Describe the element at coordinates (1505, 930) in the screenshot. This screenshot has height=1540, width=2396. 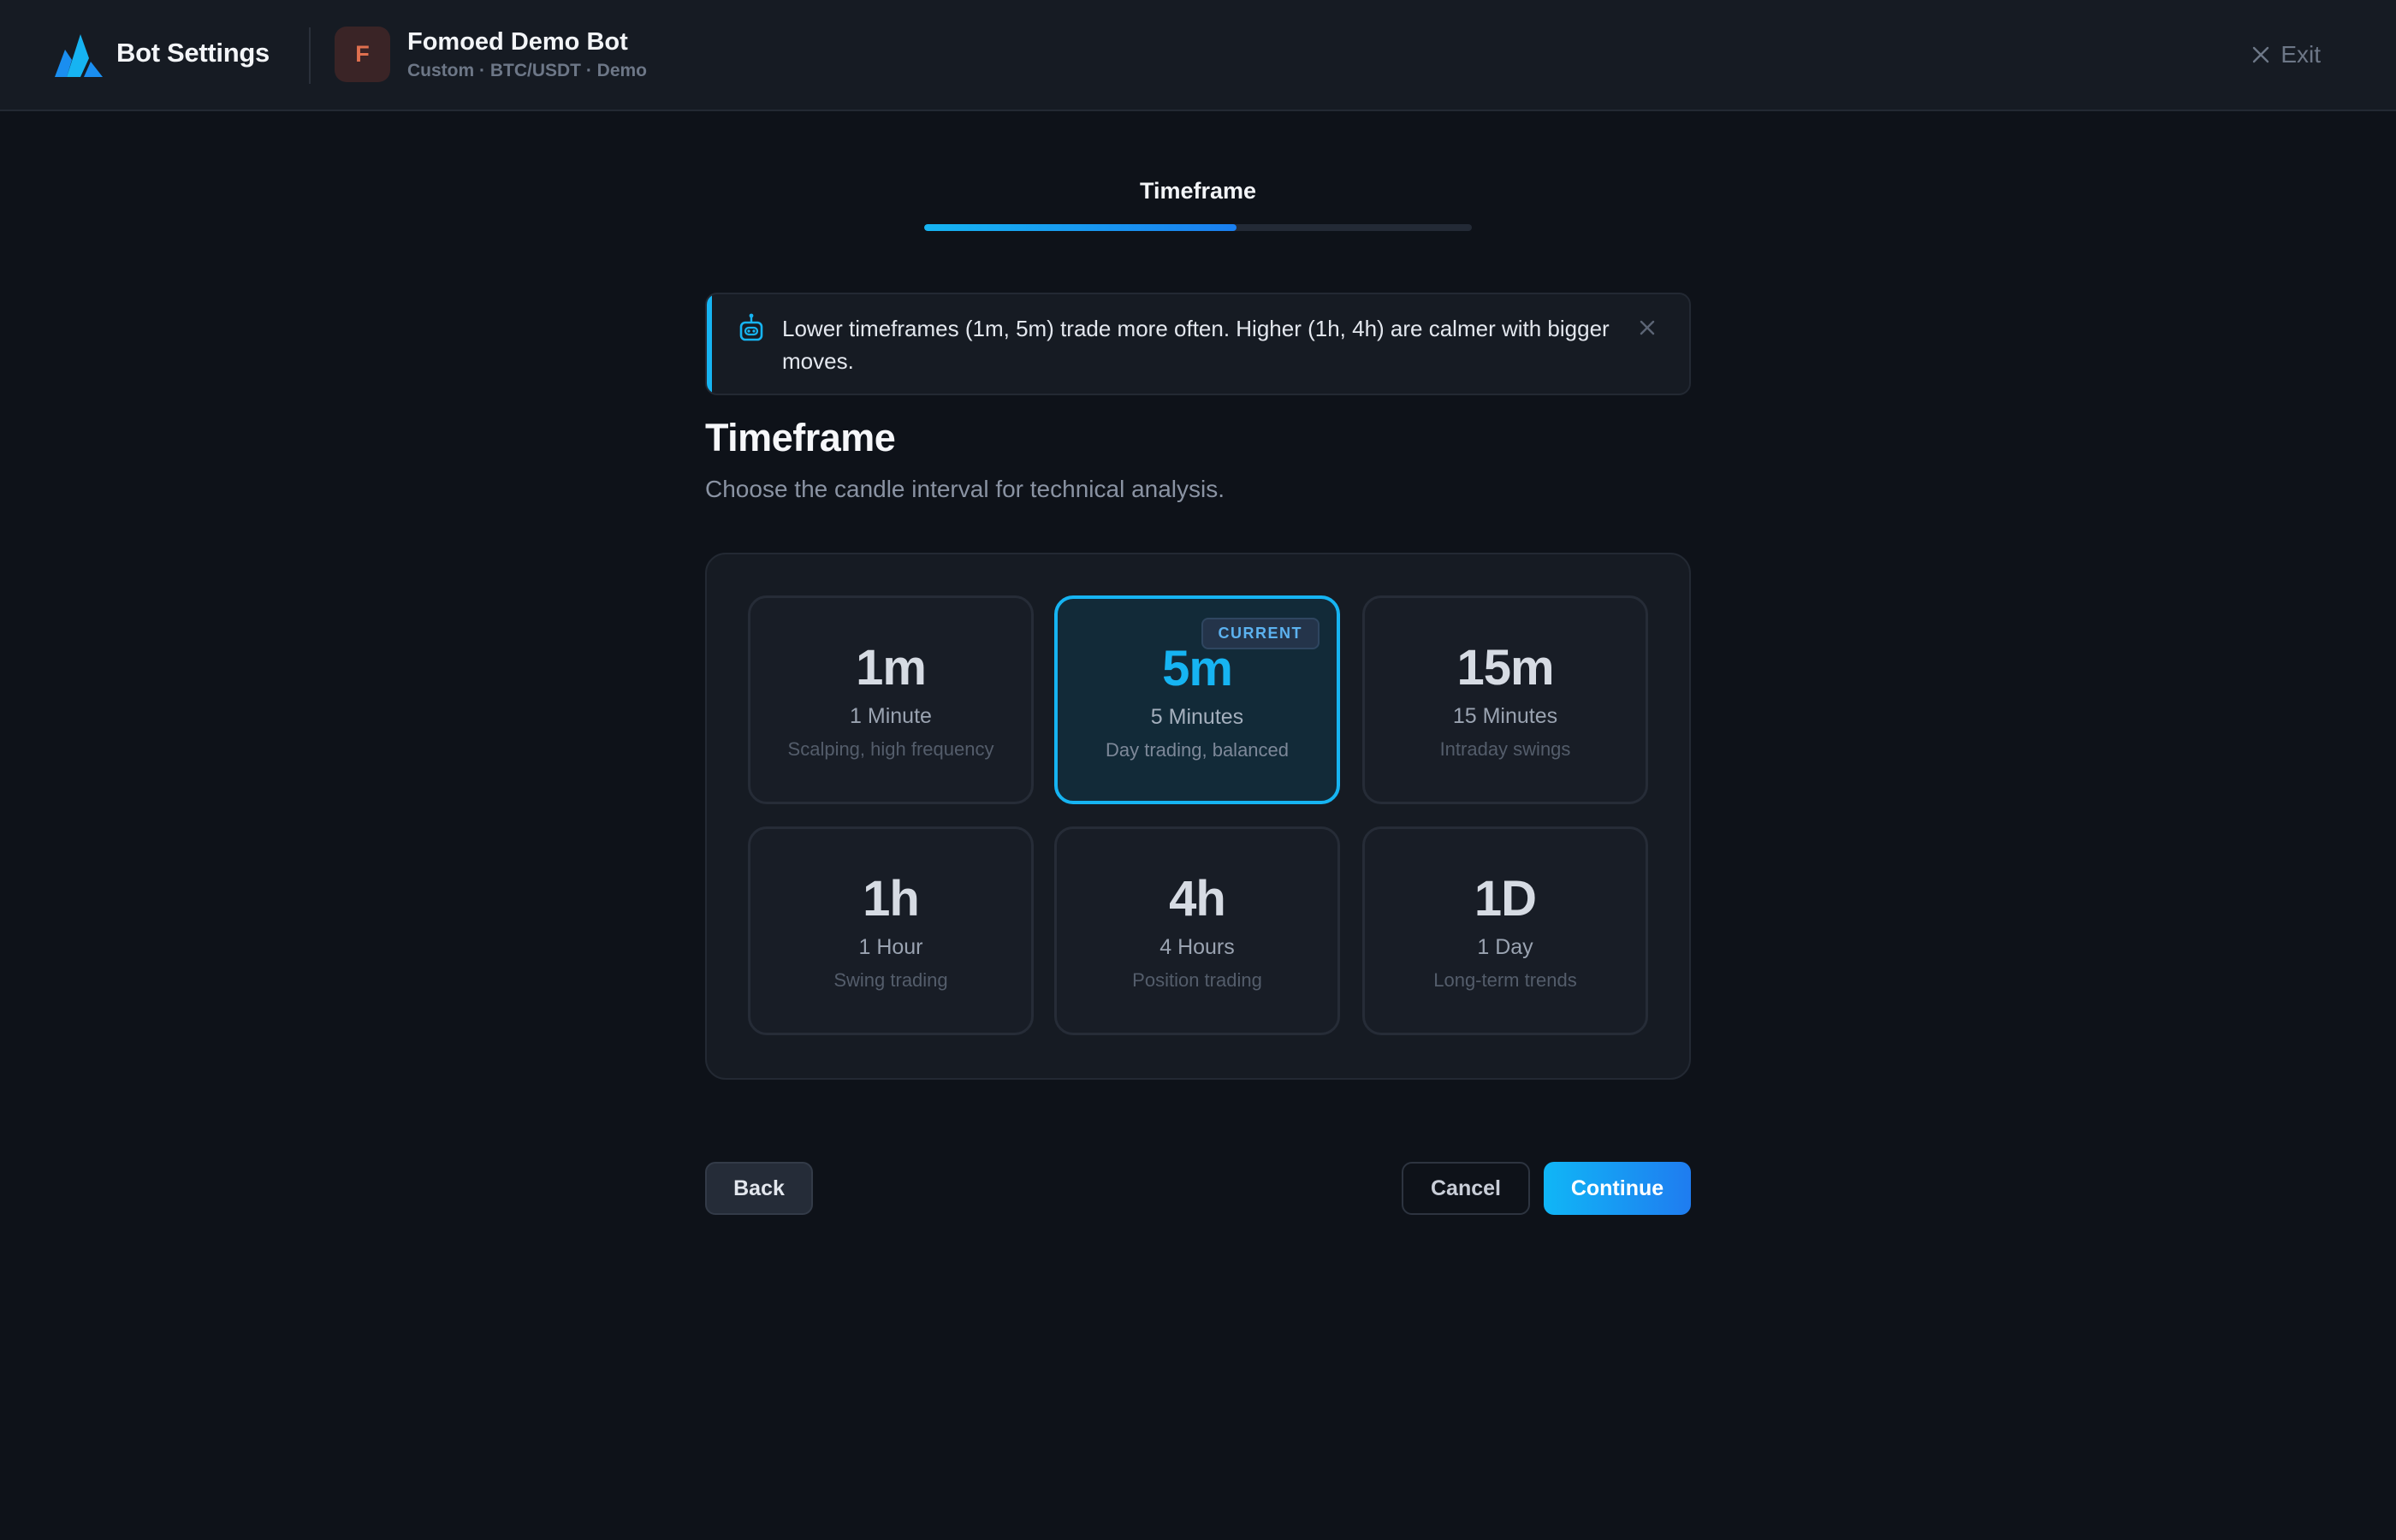
I see `timeframe-option-1d: 1D 1 Day Long-term trends` at that location.